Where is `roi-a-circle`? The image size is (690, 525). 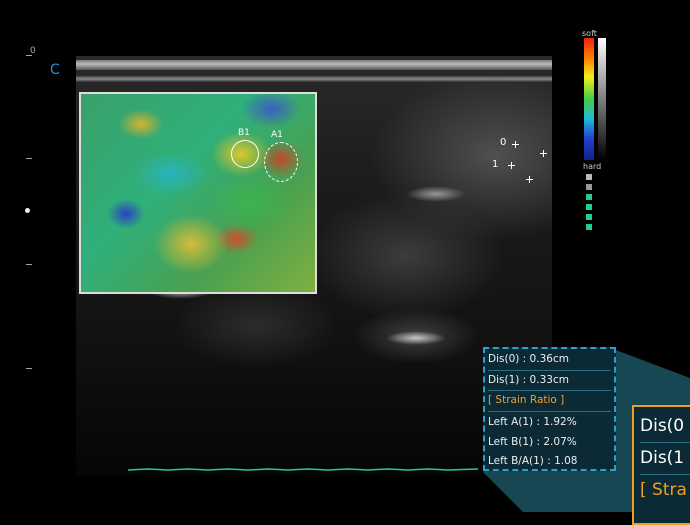 roi-a-circle is located at coordinates (281, 162).